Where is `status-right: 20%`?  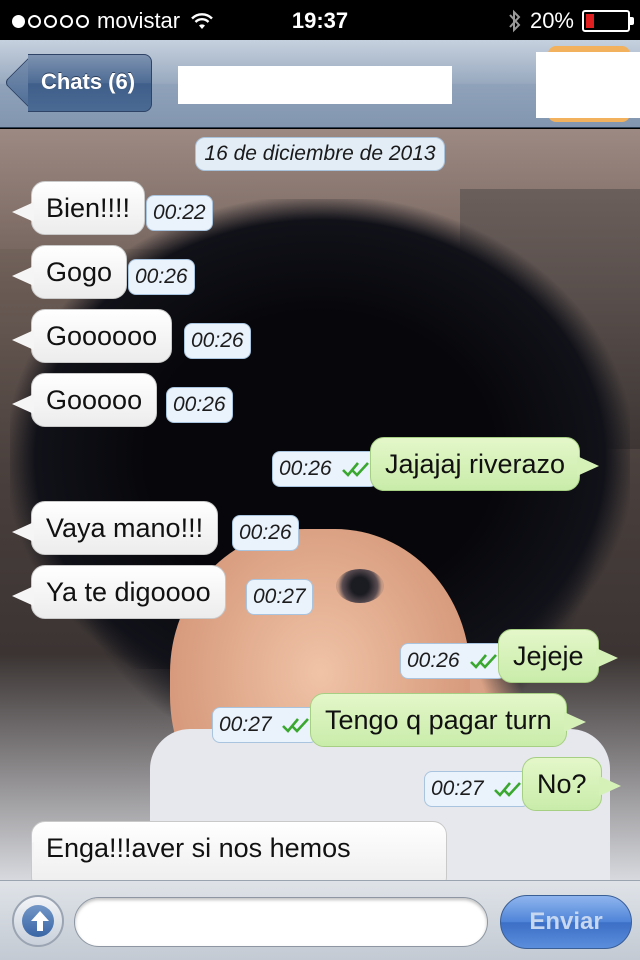
status-right: 20% is located at coordinates (571, 21).